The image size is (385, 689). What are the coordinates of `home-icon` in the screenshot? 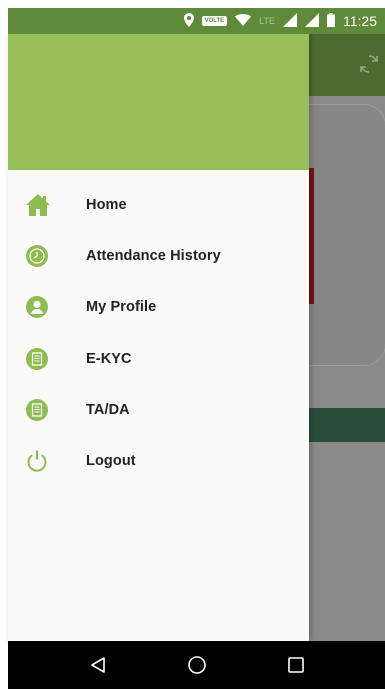 It's located at (47, 205).